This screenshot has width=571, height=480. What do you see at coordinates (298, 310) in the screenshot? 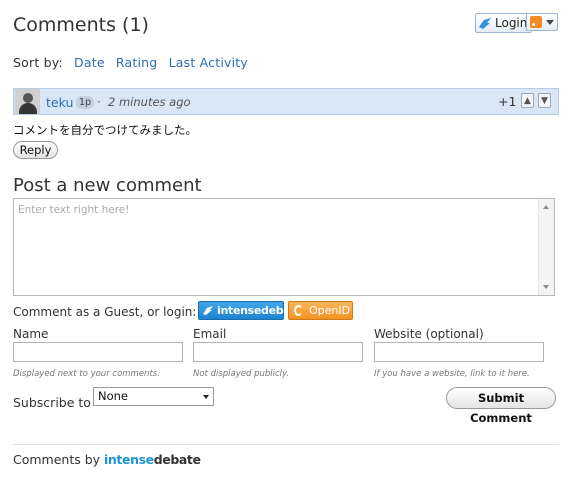
I see `openid-icon` at bounding box center [298, 310].